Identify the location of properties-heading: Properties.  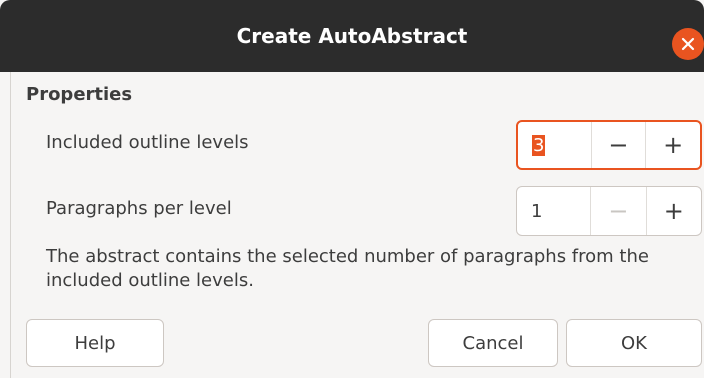
(79, 94).